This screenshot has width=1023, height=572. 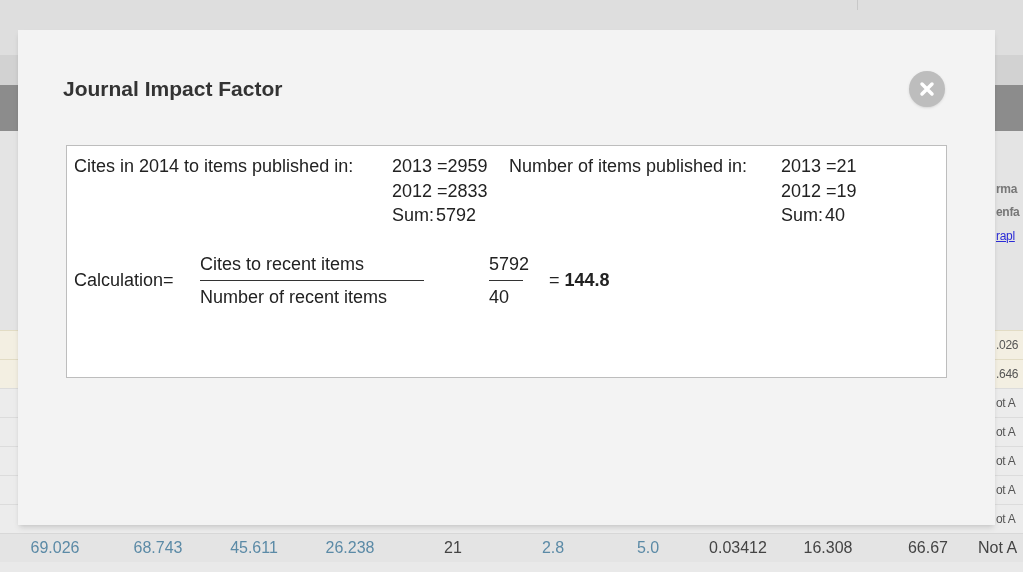 What do you see at coordinates (828, 548) in the screenshot?
I see `table-cell-text: 16.308` at bounding box center [828, 548].